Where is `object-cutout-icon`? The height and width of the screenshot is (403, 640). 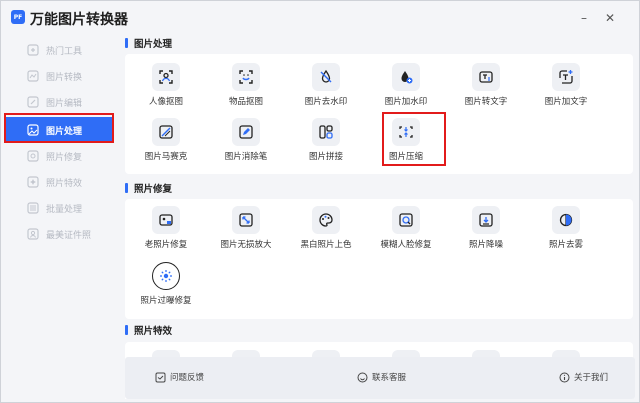
object-cutout-icon is located at coordinates (246, 77).